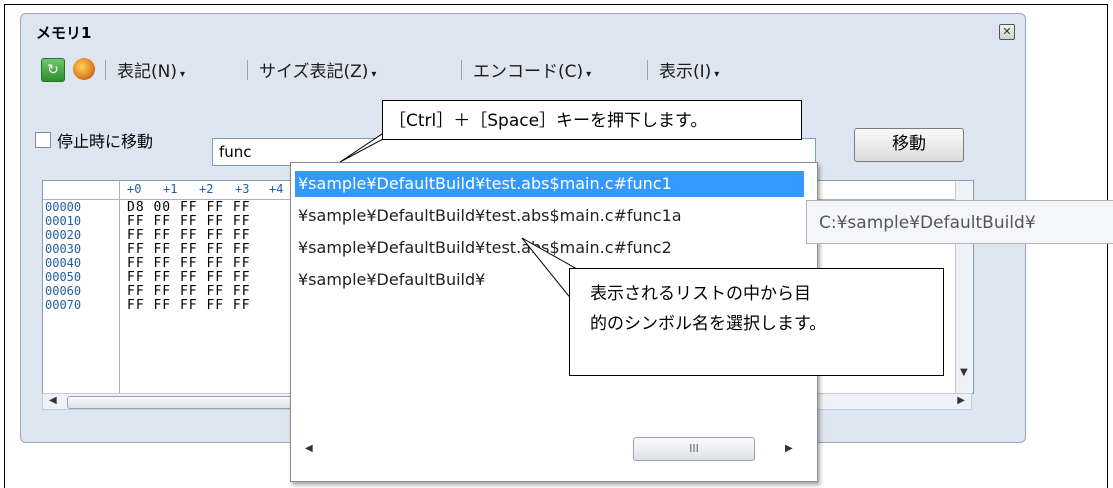 This screenshot has height=488, width=1113. What do you see at coordinates (708, 324) in the screenshot?
I see `callout-line: 的のシンボル名を選択します。` at bounding box center [708, 324].